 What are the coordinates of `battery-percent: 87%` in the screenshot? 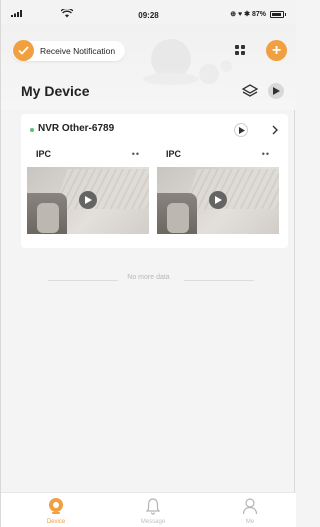 It's located at (258, 14).